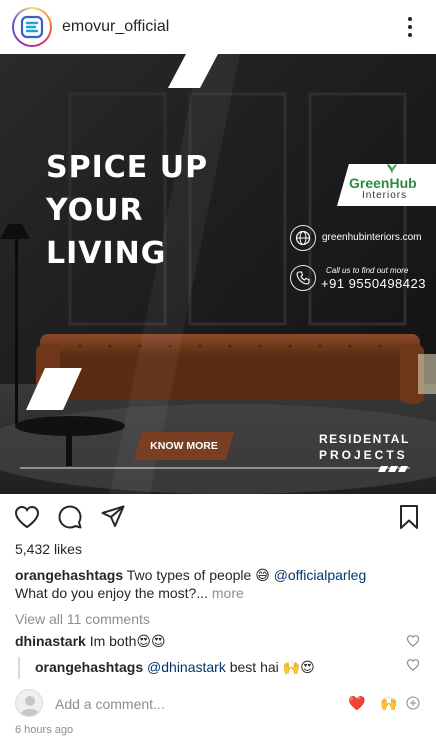  What do you see at coordinates (367, 270) in the screenshot?
I see `call-label: Call us to find out more` at bounding box center [367, 270].